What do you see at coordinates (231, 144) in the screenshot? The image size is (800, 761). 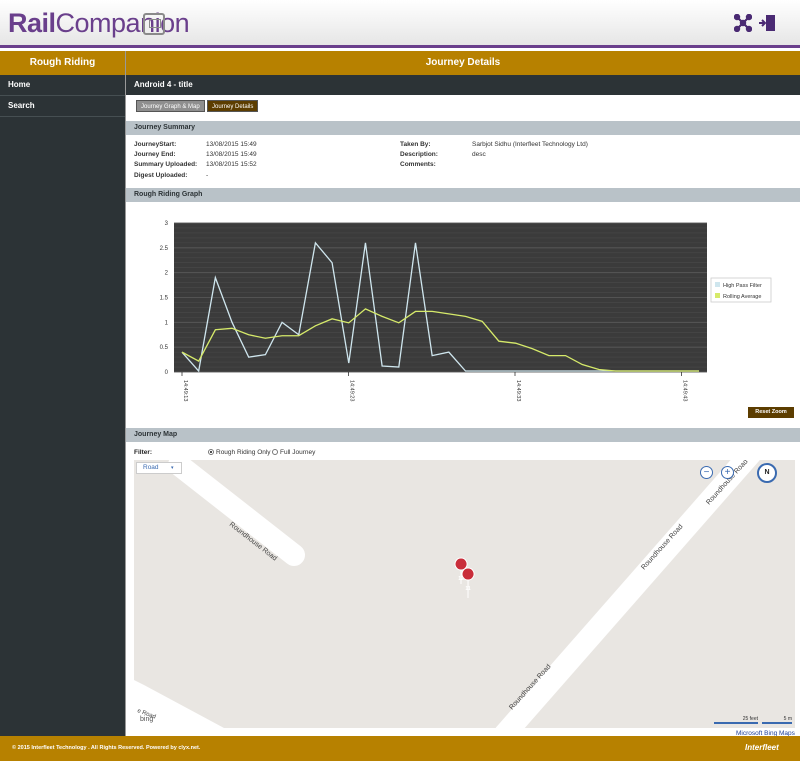 I see `journey-start-value: 13/08/2015 15:49` at bounding box center [231, 144].